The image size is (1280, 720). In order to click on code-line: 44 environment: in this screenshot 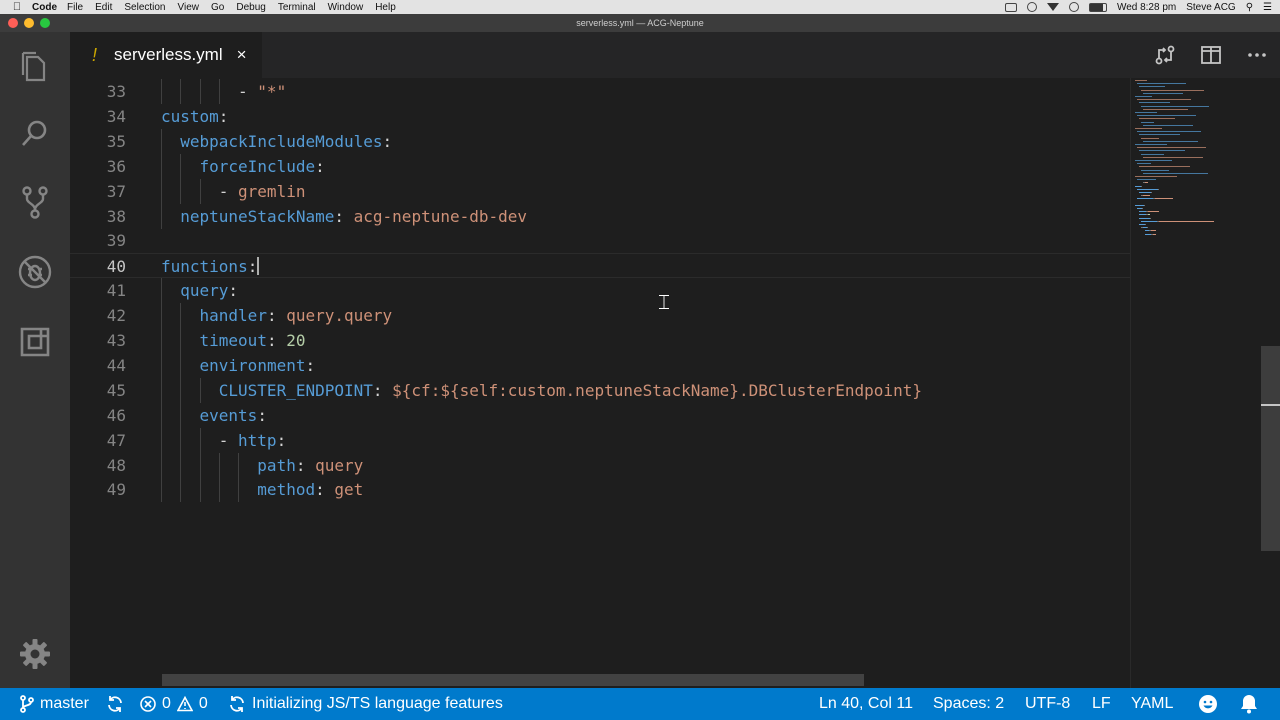, I will do `click(600, 365)`.